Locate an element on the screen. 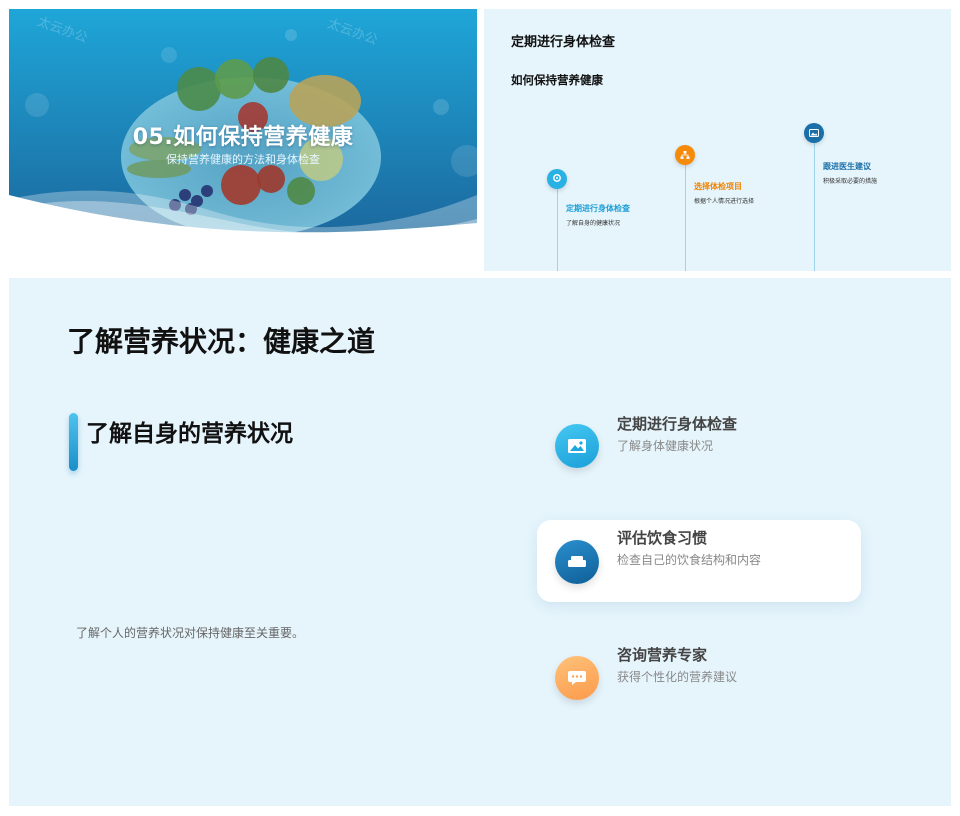 The height and width of the screenshot is (816, 960). timeline-heading: 定期进行身体检查 is located at coordinates (563, 42).